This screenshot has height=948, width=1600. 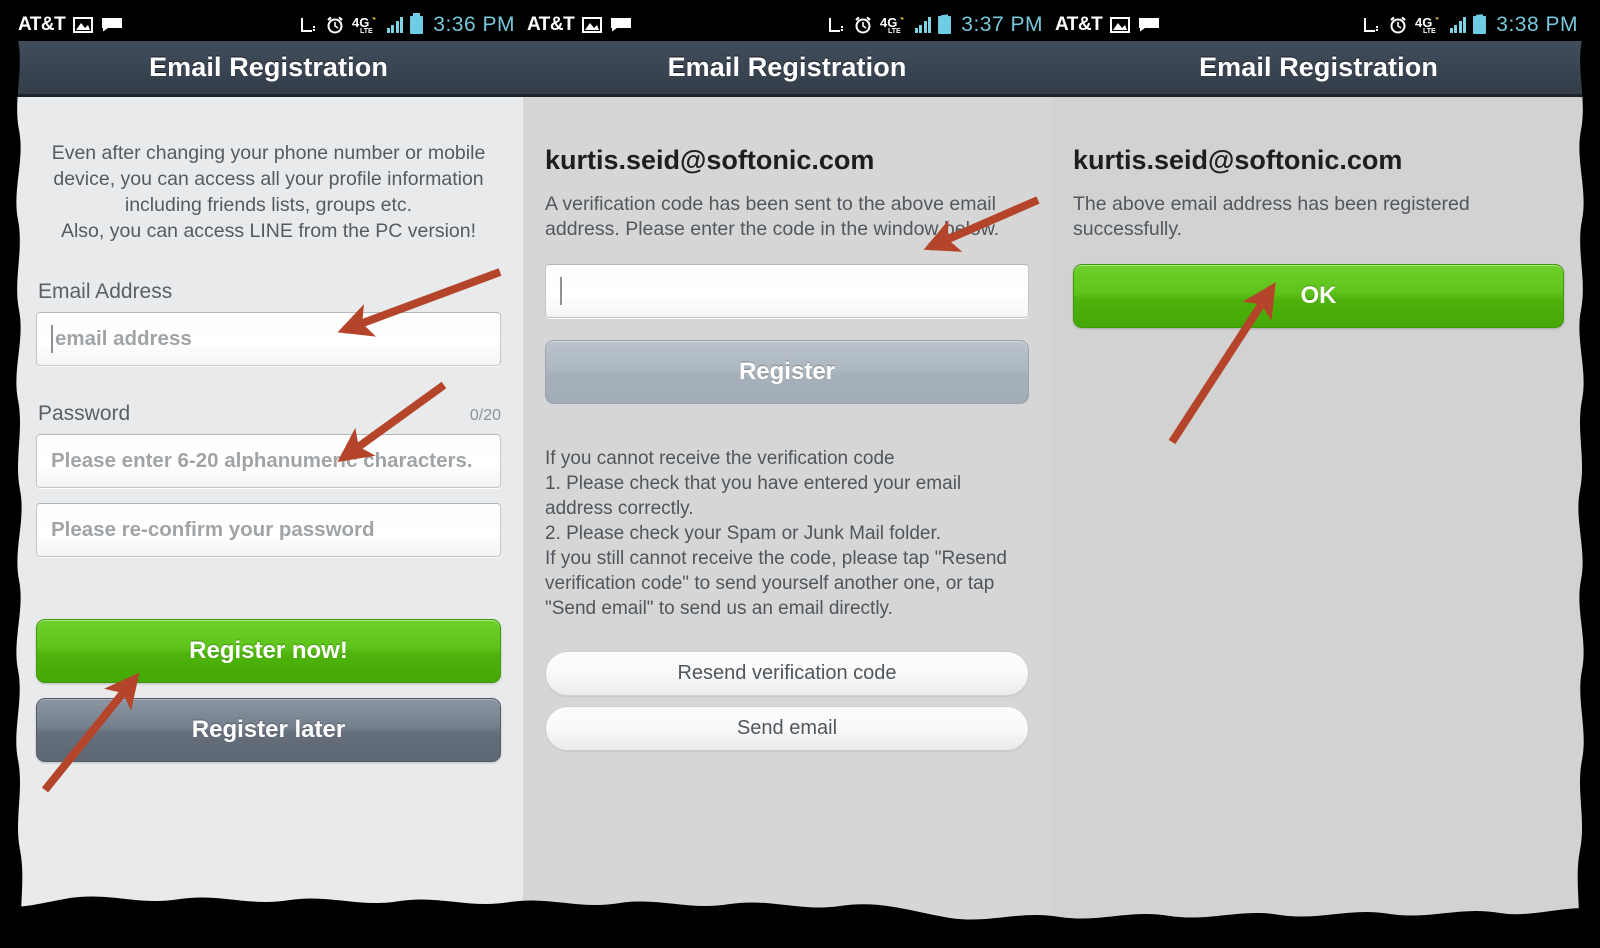 I want to click on spacer-d, so click(x=1318, y=253).